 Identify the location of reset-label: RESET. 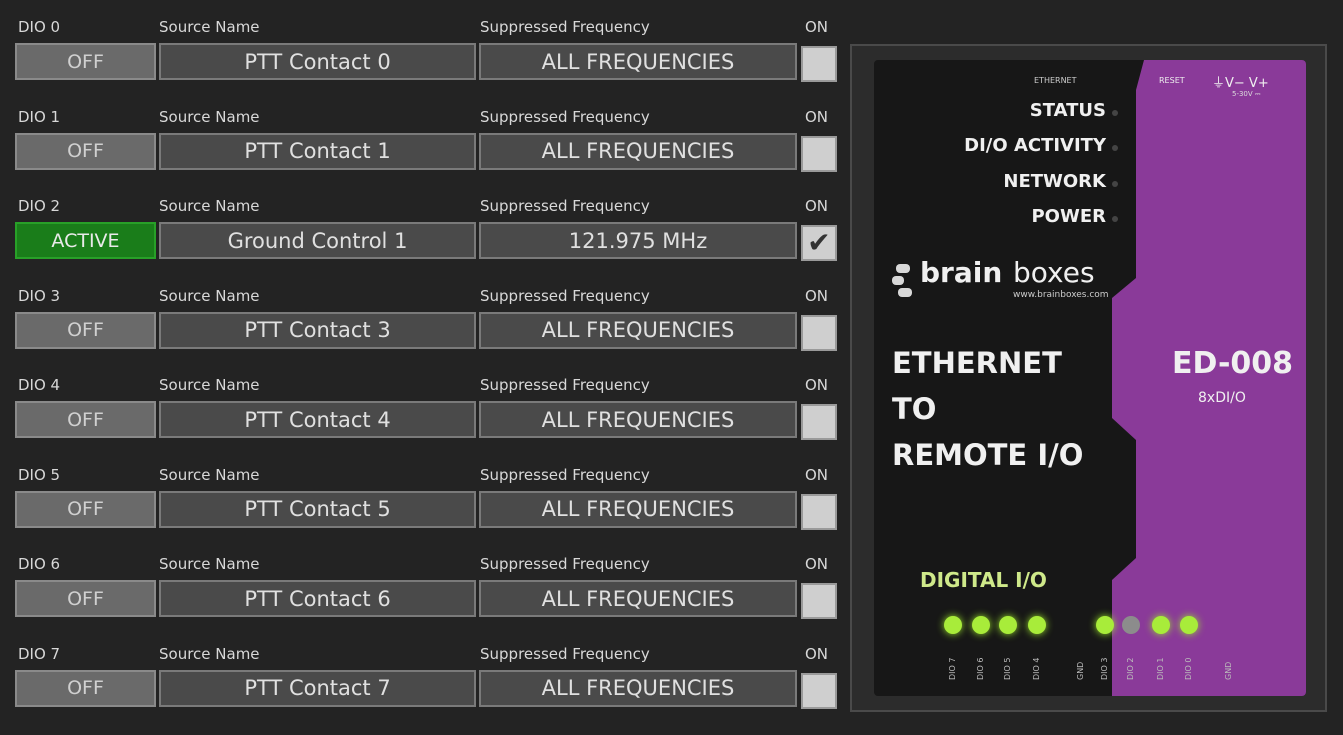
(1172, 80).